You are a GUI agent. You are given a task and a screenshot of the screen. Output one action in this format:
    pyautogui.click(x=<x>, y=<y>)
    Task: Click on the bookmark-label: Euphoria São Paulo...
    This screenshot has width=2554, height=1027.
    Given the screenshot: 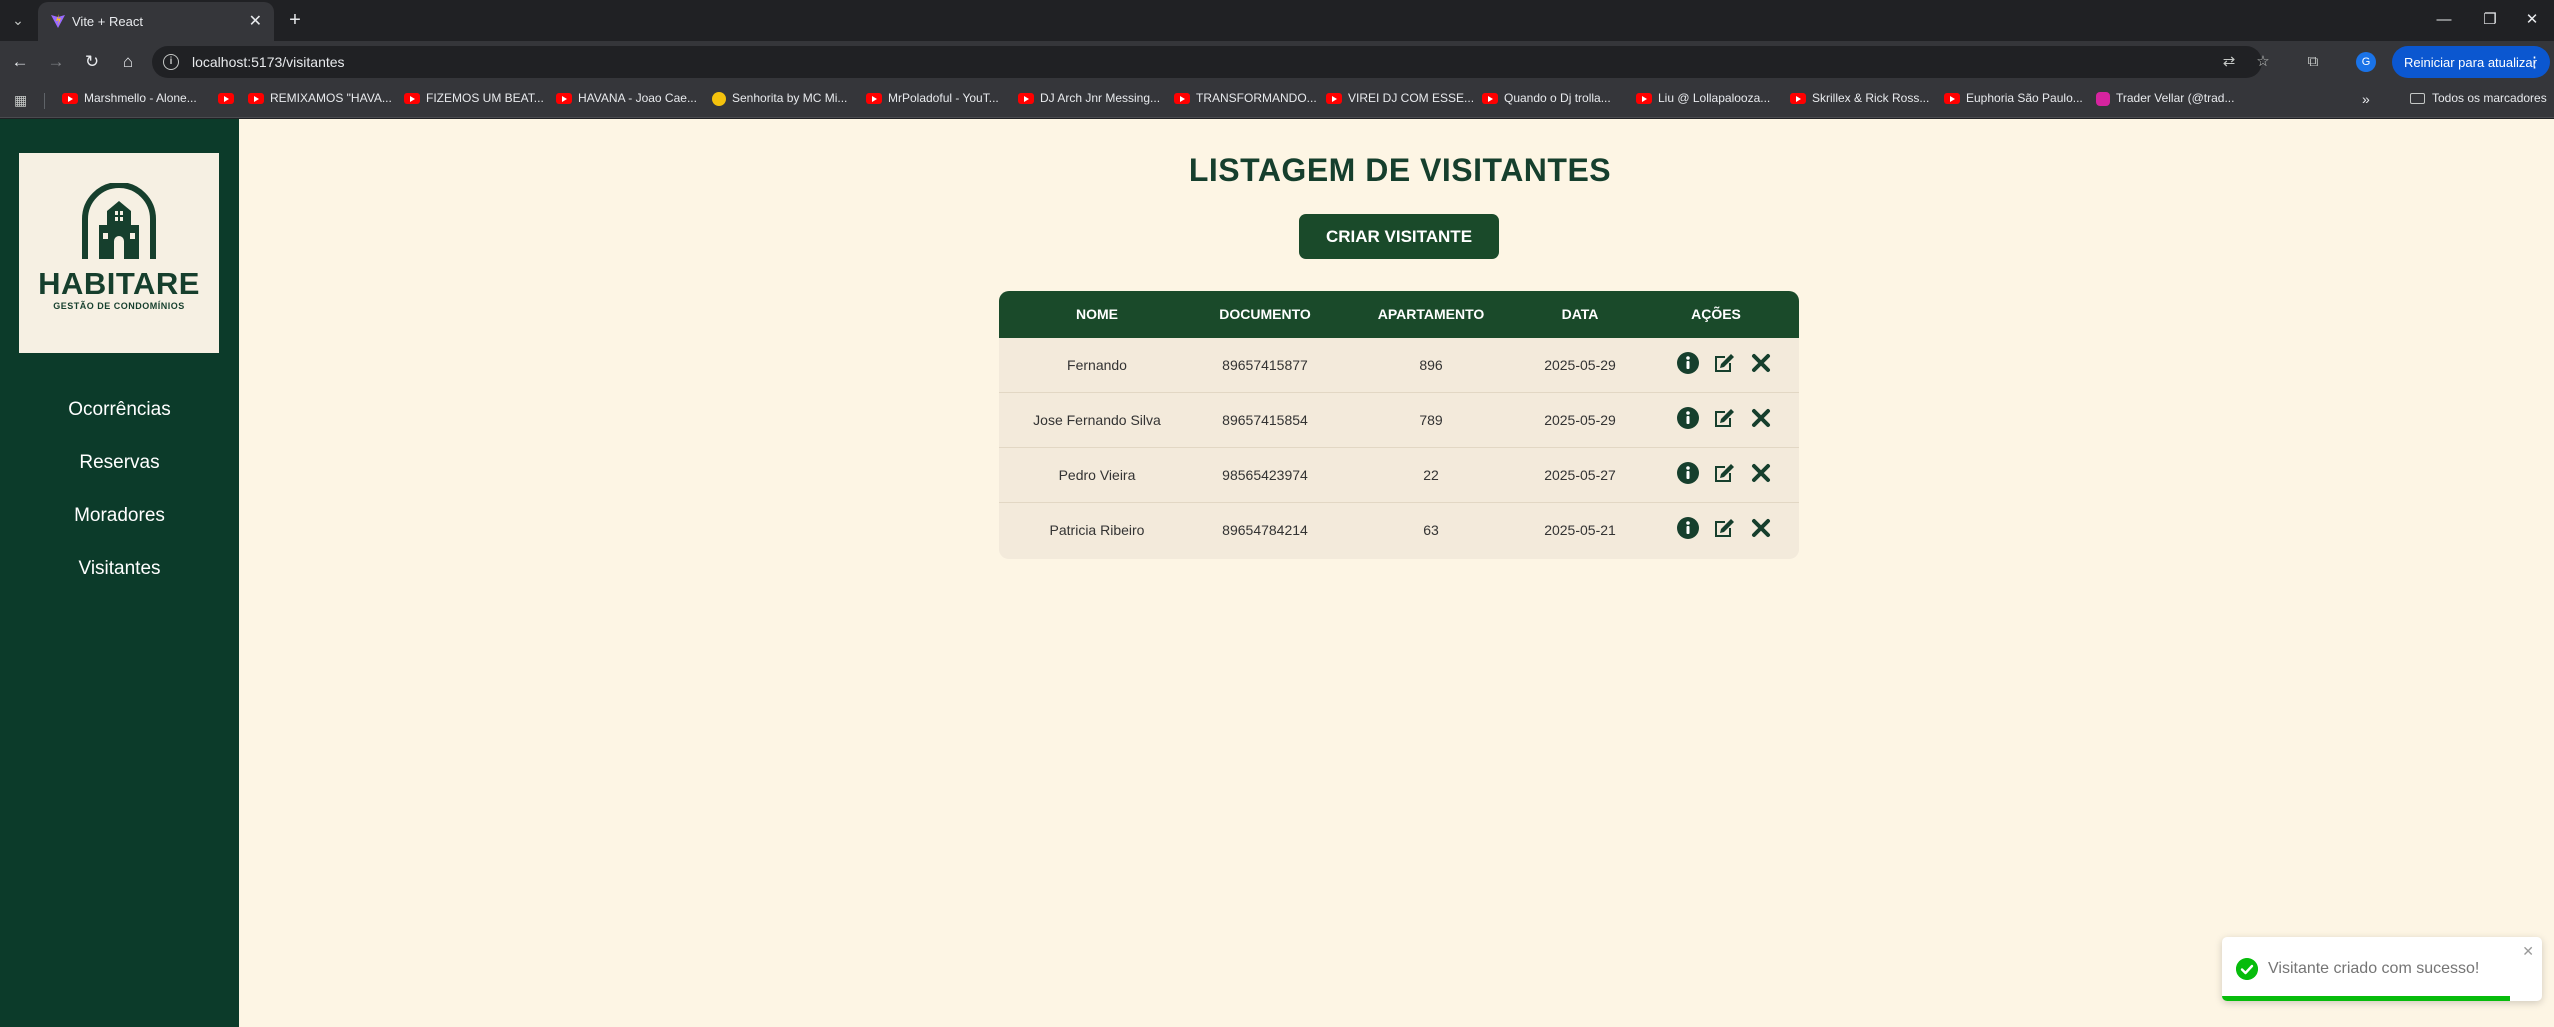 What is the action you would take?
    pyautogui.click(x=2024, y=98)
    